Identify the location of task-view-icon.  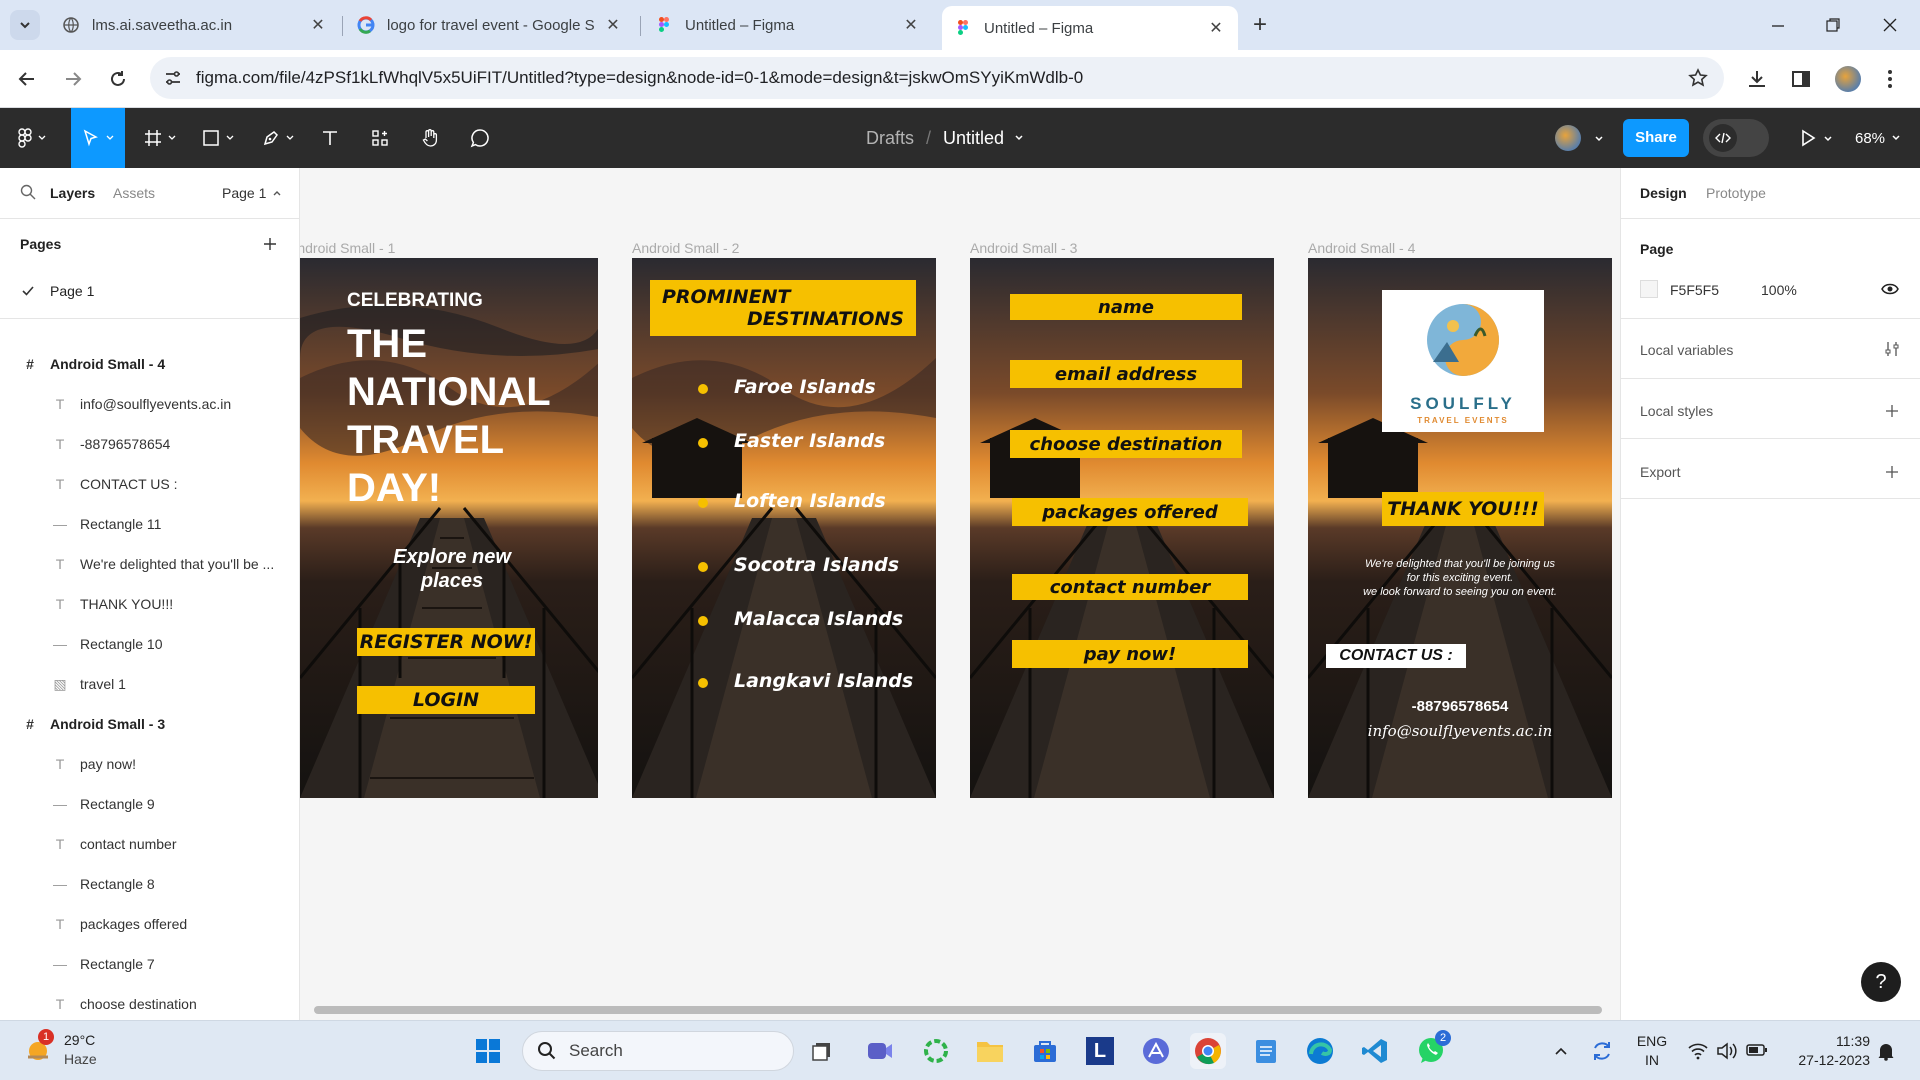
(822, 1051).